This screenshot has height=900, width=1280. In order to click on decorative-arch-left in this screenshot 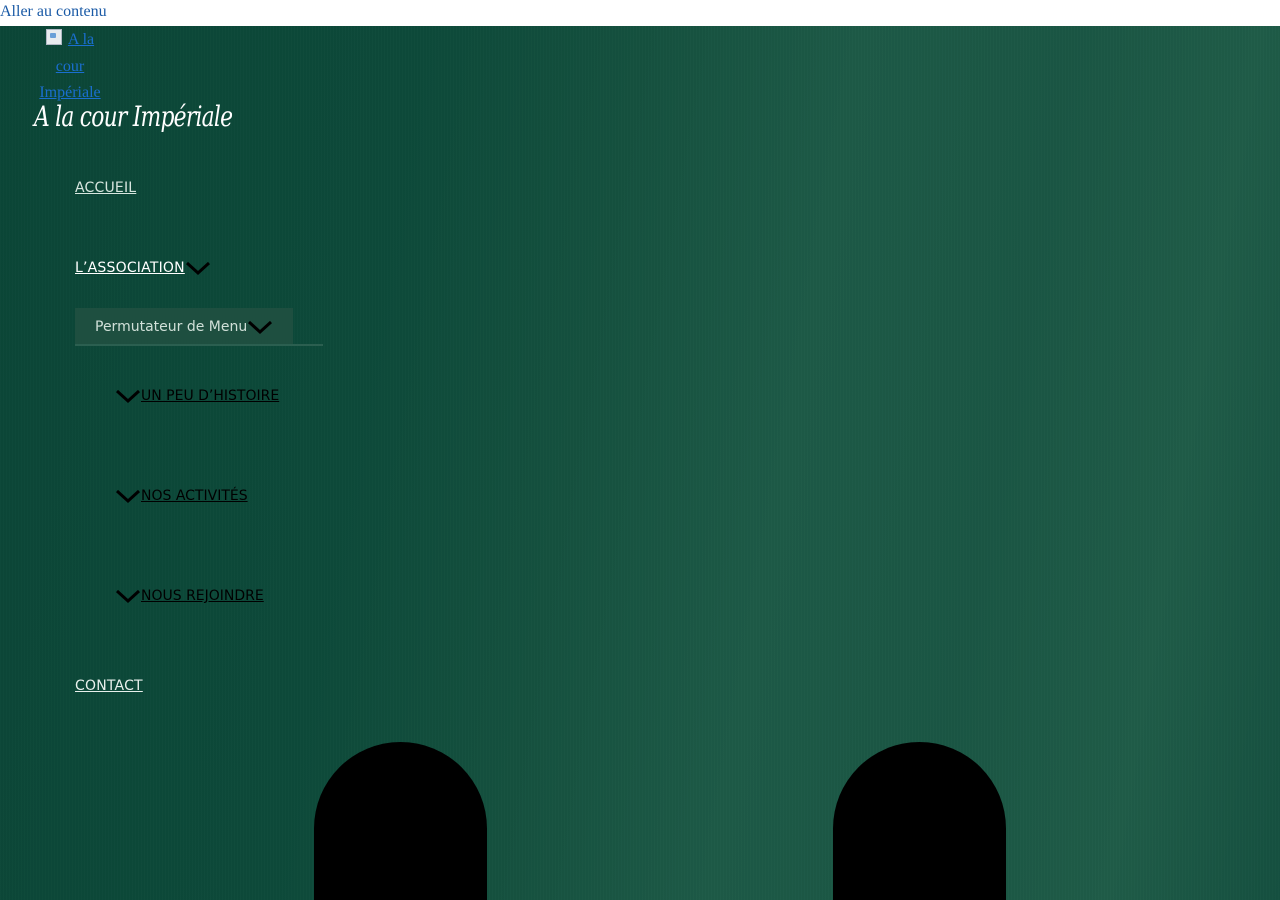, I will do `click(400, 821)`.